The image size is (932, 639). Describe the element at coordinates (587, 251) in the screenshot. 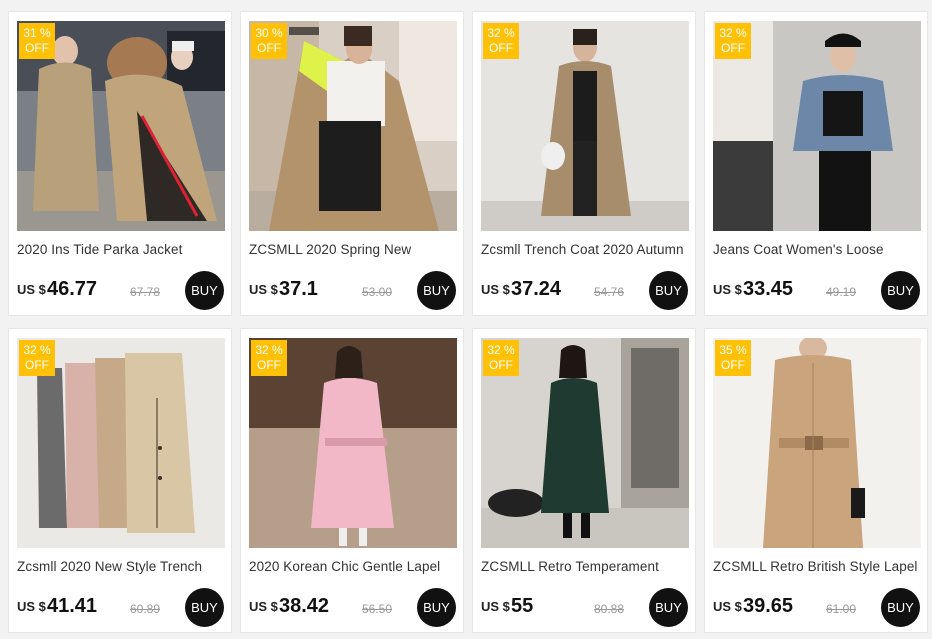

I see `product-title: Zcsmll Trench Coat 2020 Autumn` at that location.